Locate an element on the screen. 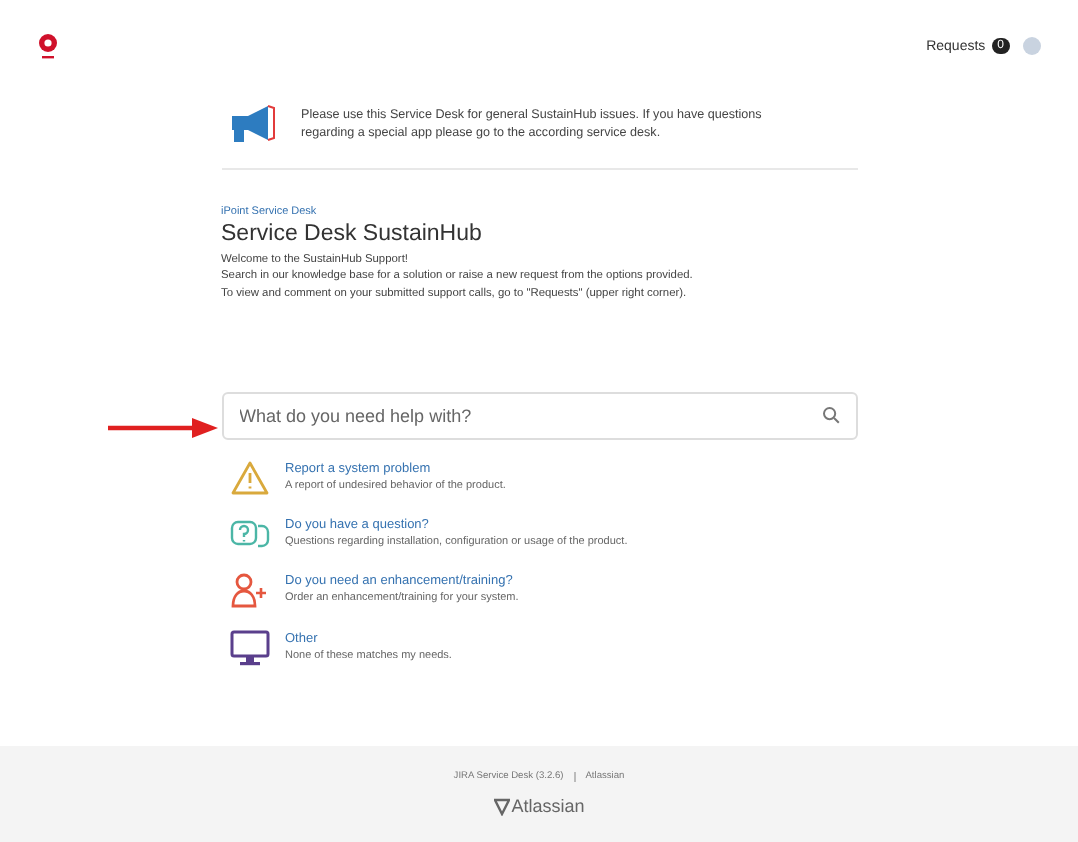 The height and width of the screenshot is (842, 1078). annotation-arrow is located at coordinates (164, 428).